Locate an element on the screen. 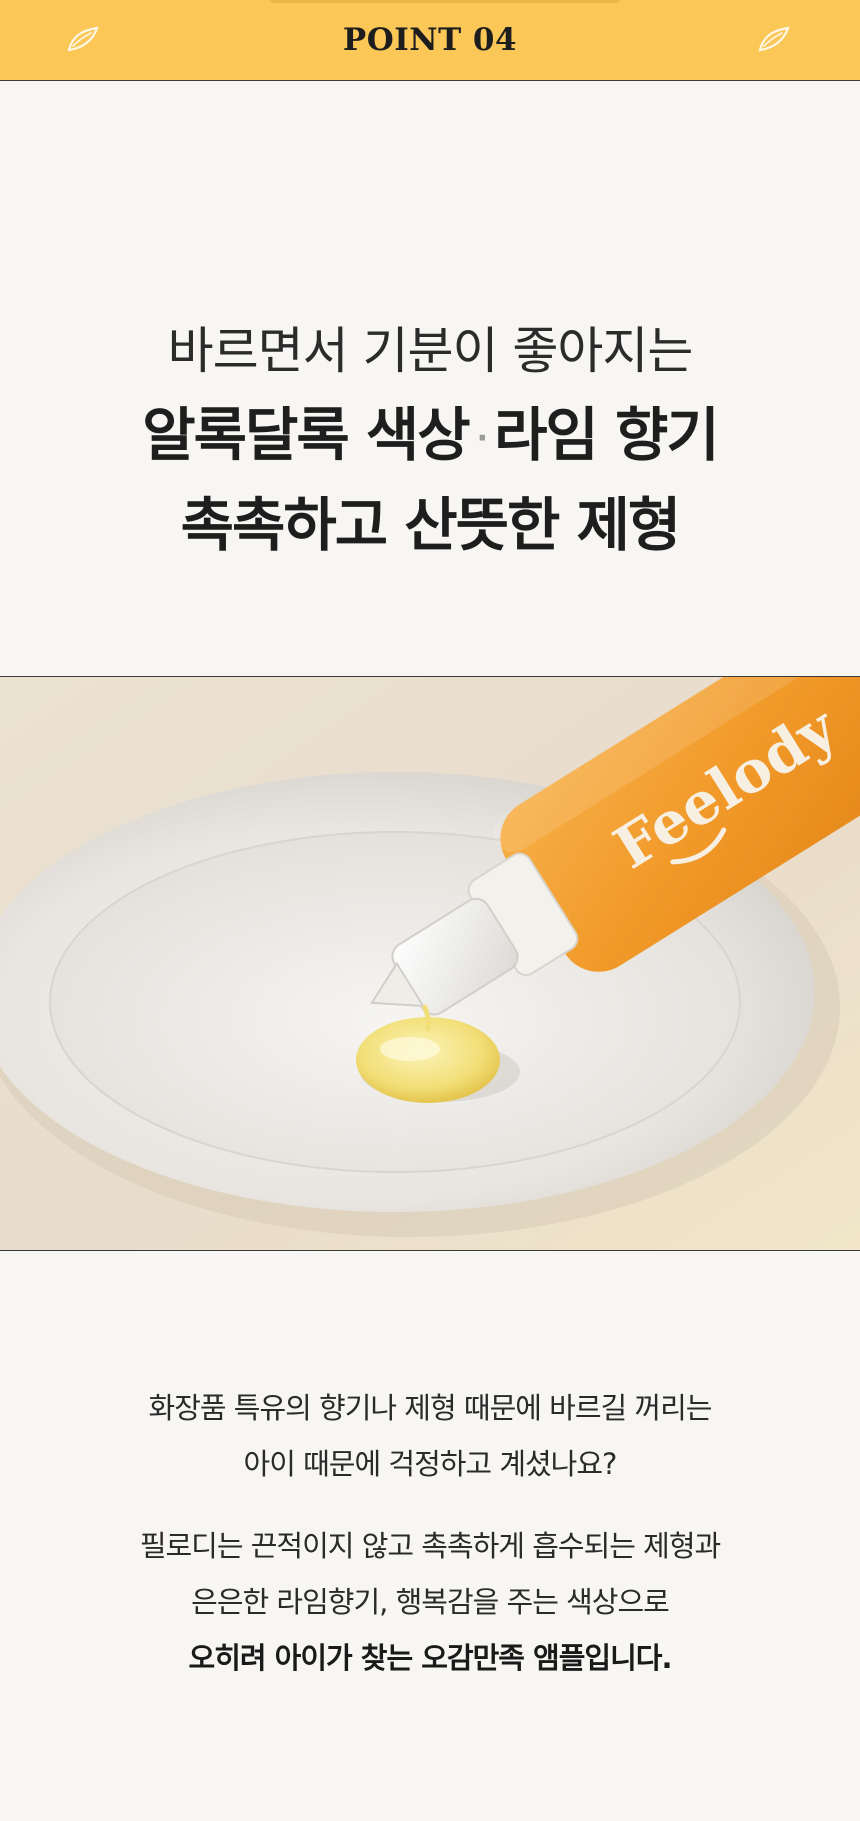 Image resolution: width=860 pixels, height=1821 pixels. hero-line-2: 알록달록 색상 · 라임 향기 is located at coordinates (430, 437).